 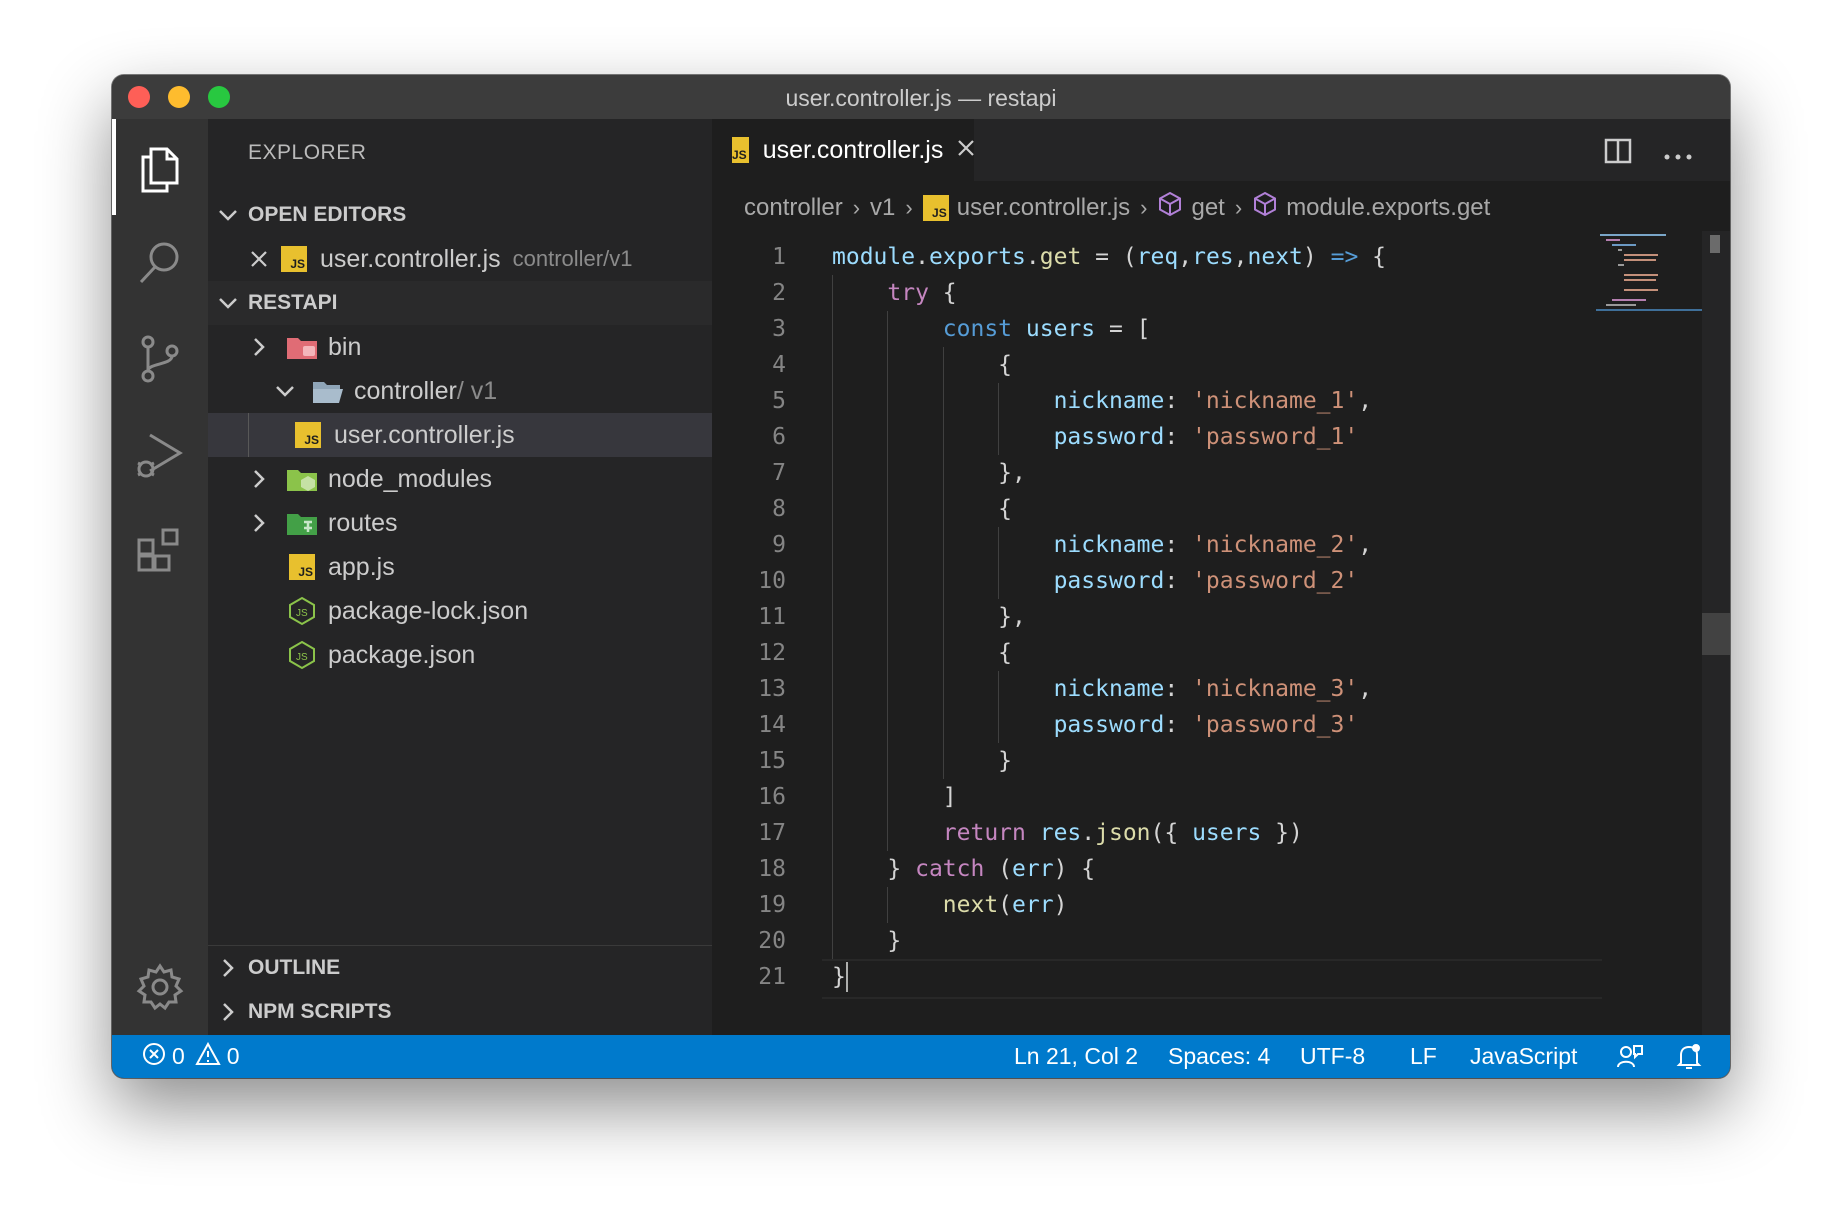 What do you see at coordinates (1157, 473) in the screenshot?
I see `code-line: 7 },` at bounding box center [1157, 473].